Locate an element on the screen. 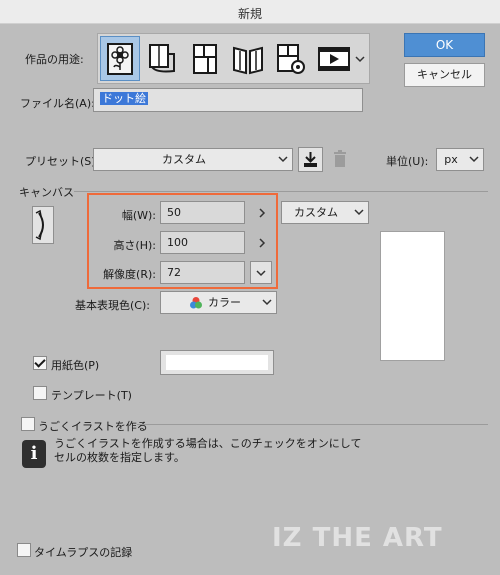 The image size is (500, 575). usage-webtoon-button is located at coordinates (162, 58).